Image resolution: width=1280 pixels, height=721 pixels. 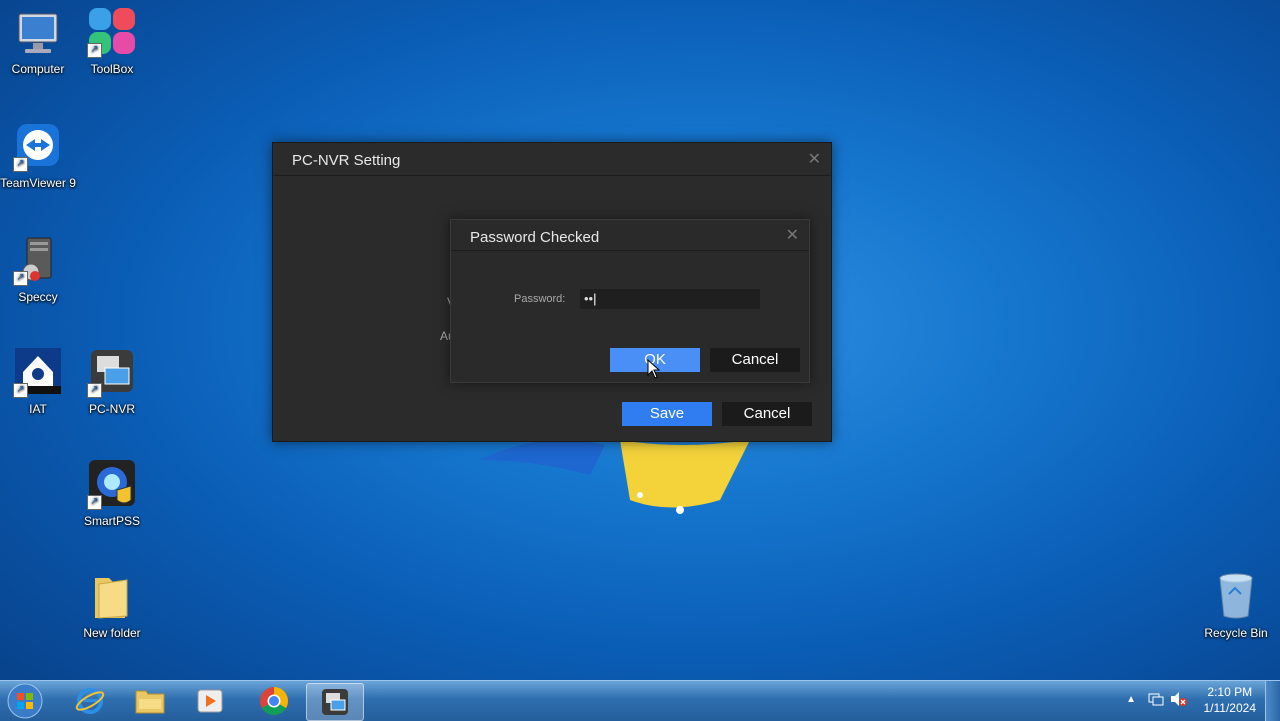 What do you see at coordinates (112, 33) in the screenshot?
I see `toolbox-icon: ↗` at bounding box center [112, 33].